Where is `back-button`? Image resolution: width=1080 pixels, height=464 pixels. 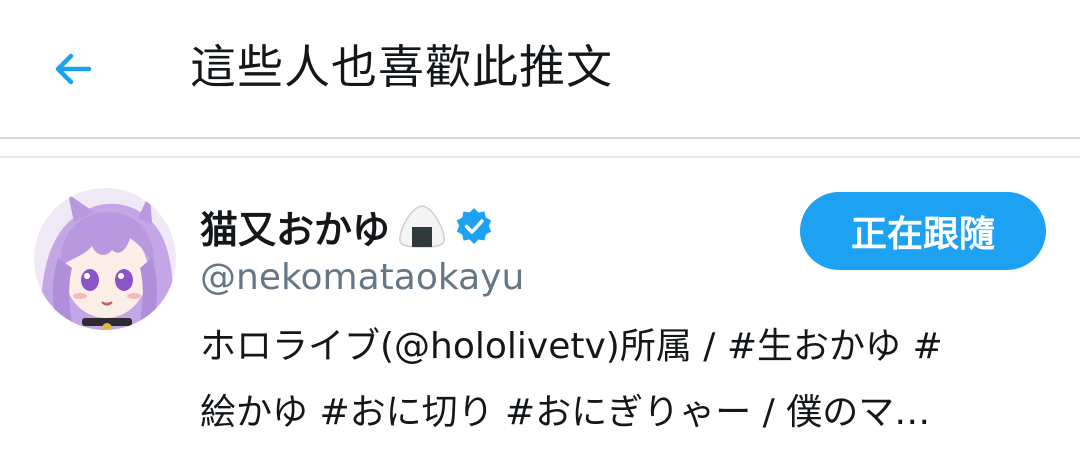 back-button is located at coordinates (73, 69).